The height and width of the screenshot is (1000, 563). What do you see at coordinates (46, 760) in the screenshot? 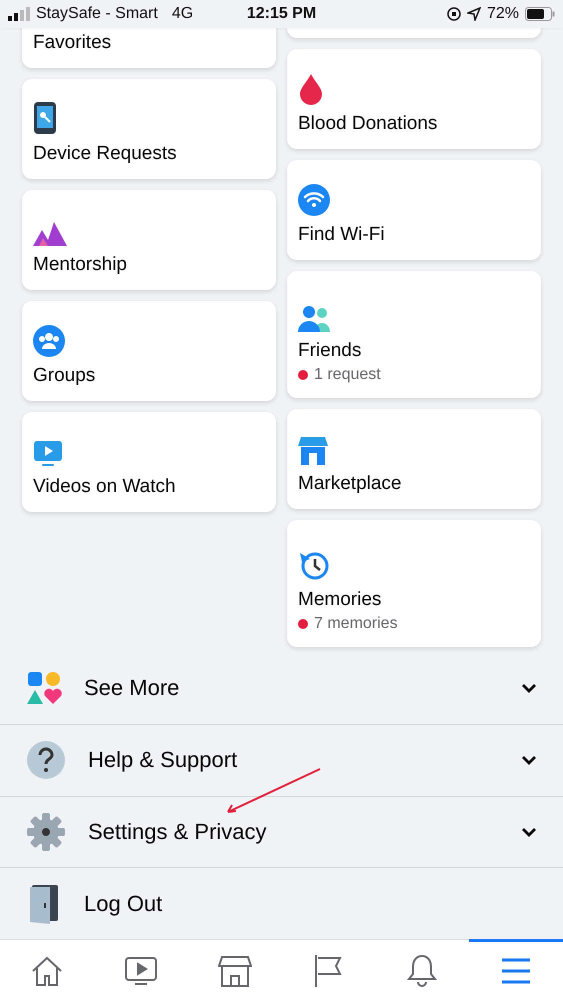
I see `help-icon` at bounding box center [46, 760].